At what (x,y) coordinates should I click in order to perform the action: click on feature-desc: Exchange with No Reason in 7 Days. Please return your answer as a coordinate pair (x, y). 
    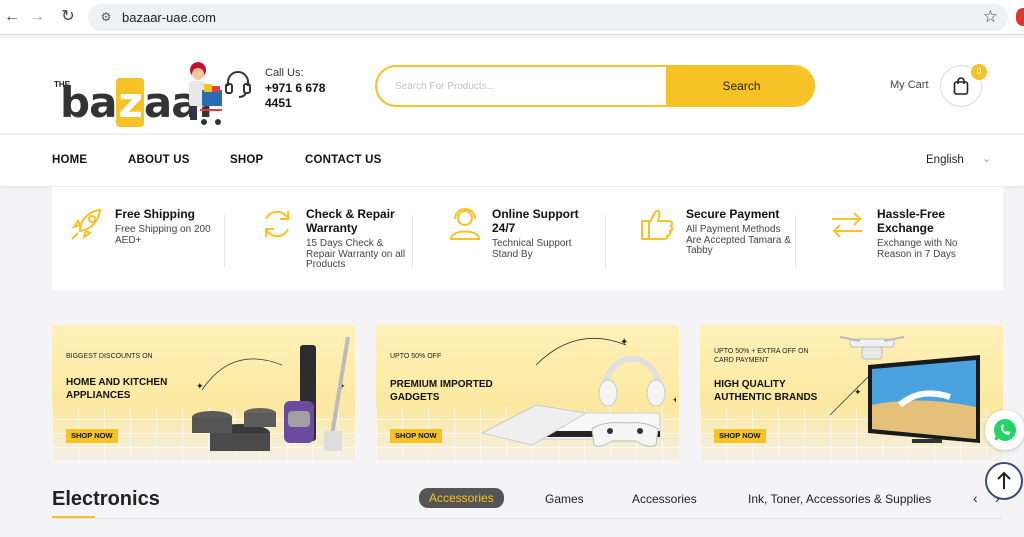
    Looking at the image, I should click on (917, 249).